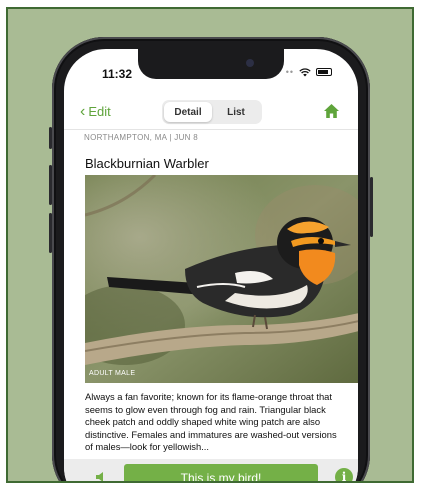 Image resolution: width=422 pixels, height=487 pixels. I want to click on view-segmented-control: Detail List, so click(212, 112).